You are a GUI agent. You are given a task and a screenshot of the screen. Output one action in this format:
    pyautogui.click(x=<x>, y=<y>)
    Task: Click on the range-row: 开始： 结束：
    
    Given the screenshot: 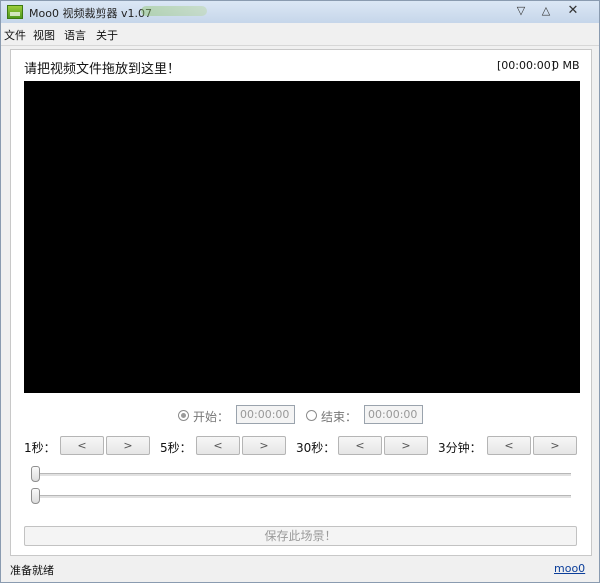 What is the action you would take?
    pyautogui.click(x=301, y=416)
    